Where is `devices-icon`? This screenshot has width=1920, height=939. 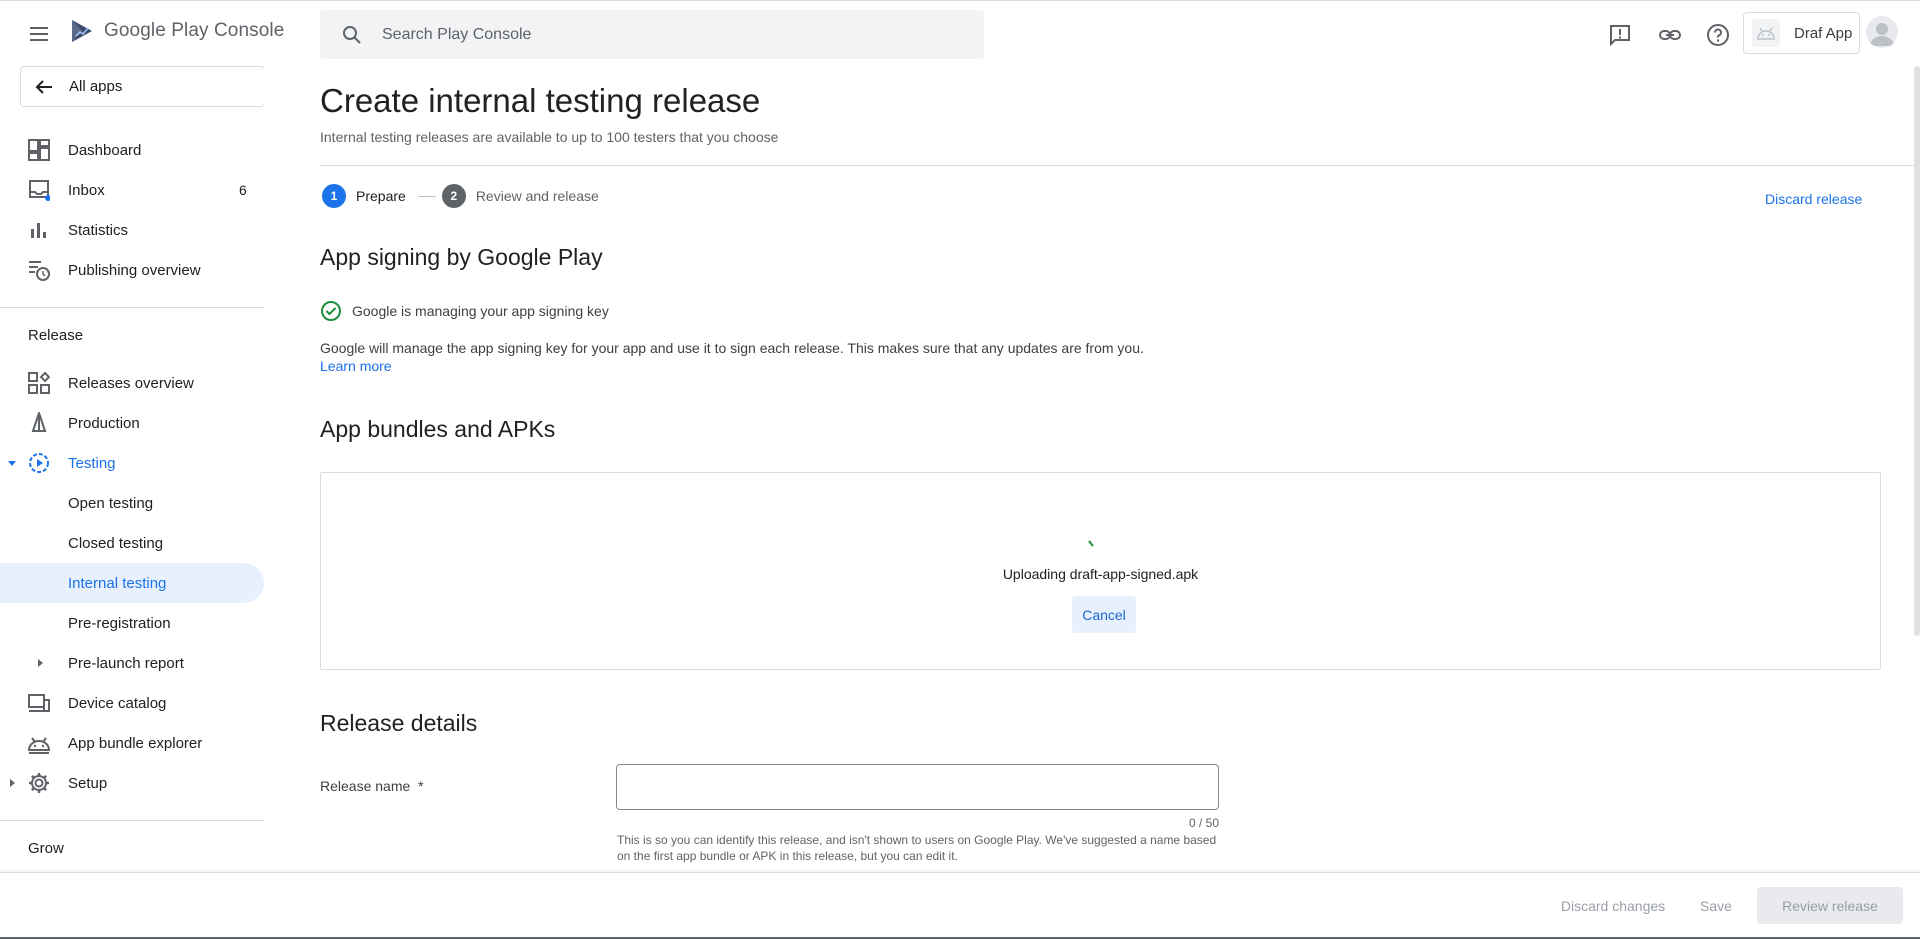 devices-icon is located at coordinates (39, 703).